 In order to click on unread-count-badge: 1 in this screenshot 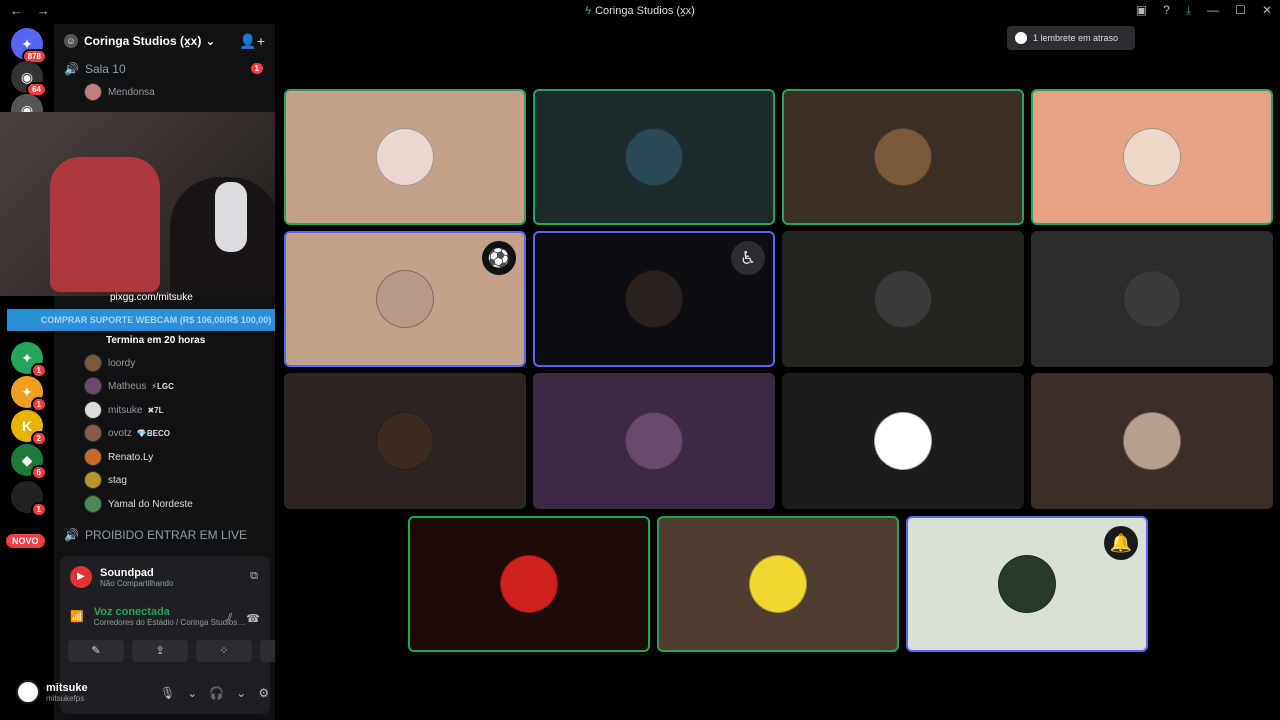, I will do `click(256, 68)`.